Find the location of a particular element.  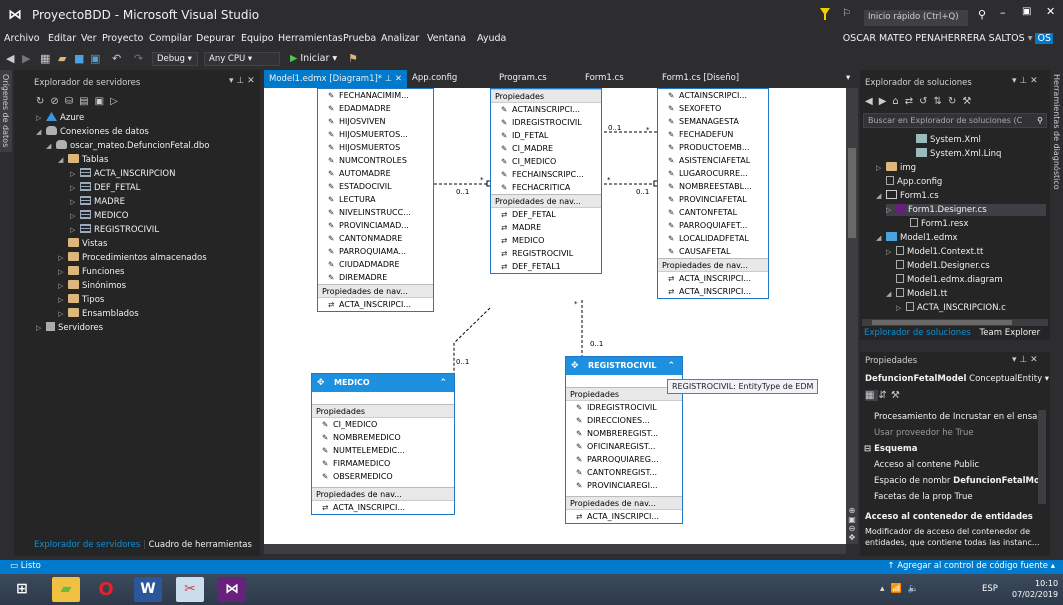

entity-property: ✎ FIRMAMEDICO is located at coordinates (383, 463).